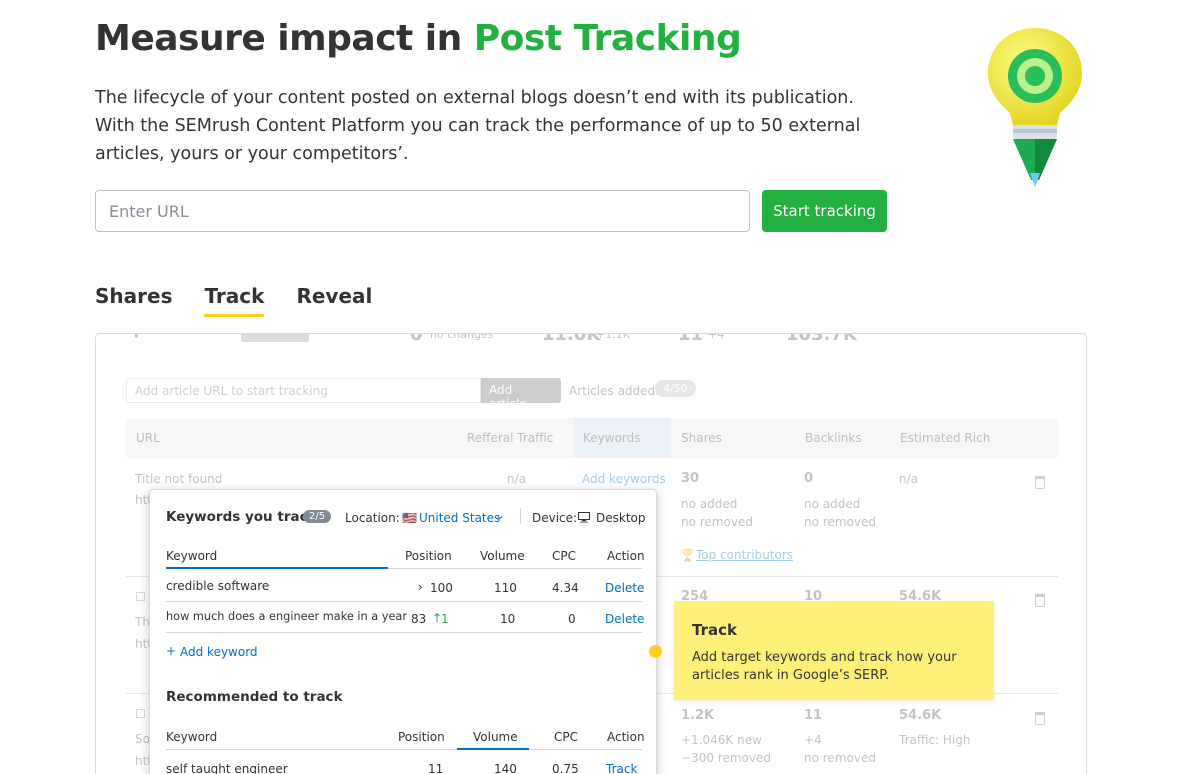  Describe the element at coordinates (445, 619) in the screenshot. I see `position-change: 1` at that location.